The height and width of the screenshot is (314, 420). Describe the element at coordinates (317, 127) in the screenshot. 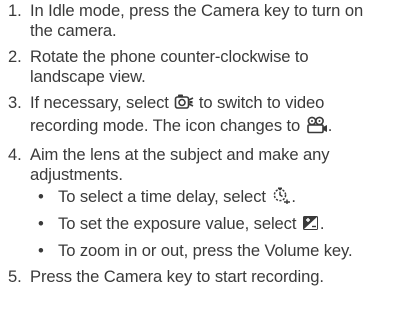

I see `video-camera-icon` at that location.